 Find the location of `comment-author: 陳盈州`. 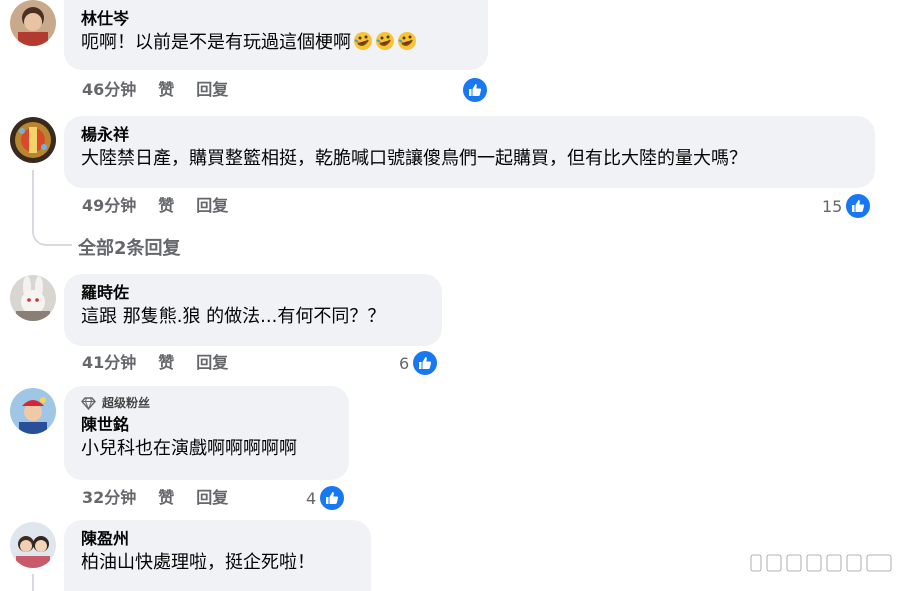

comment-author: 陳盈州 is located at coordinates (218, 539).